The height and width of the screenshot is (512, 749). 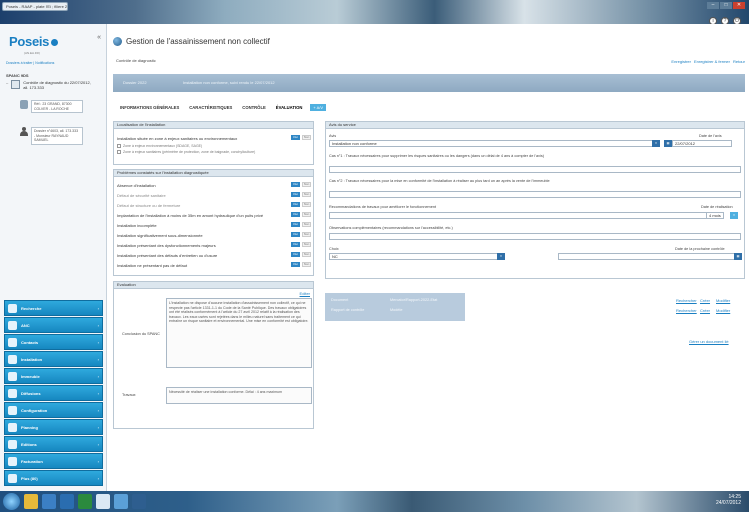 What do you see at coordinates (210, 107) in the screenshot?
I see `tab-characteristics: CARACTÉRISTIQUES` at bounding box center [210, 107].